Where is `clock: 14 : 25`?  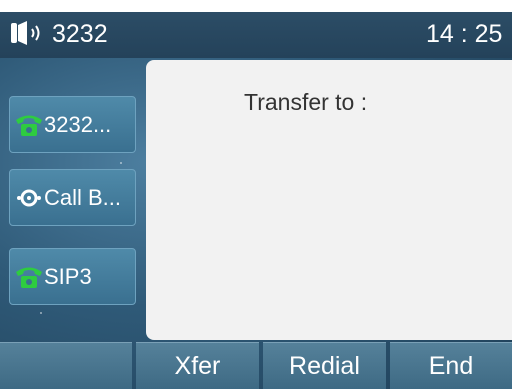
clock: 14 : 25 is located at coordinates (464, 34).